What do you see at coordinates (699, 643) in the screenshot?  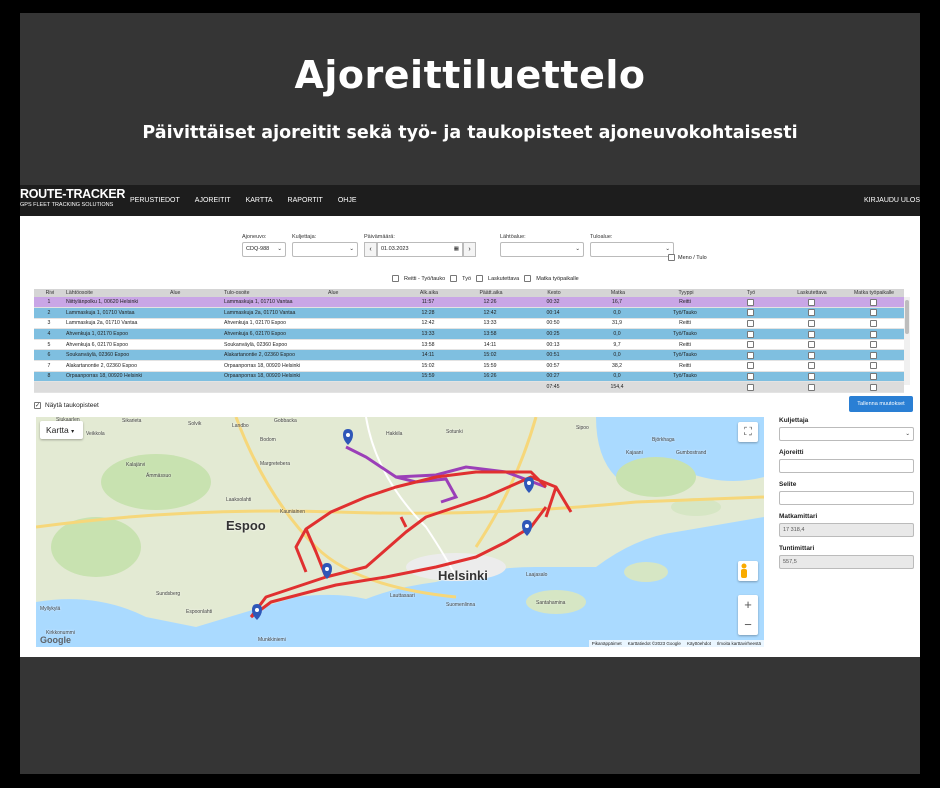 I see `attribution-terms: Käyttöehdot` at bounding box center [699, 643].